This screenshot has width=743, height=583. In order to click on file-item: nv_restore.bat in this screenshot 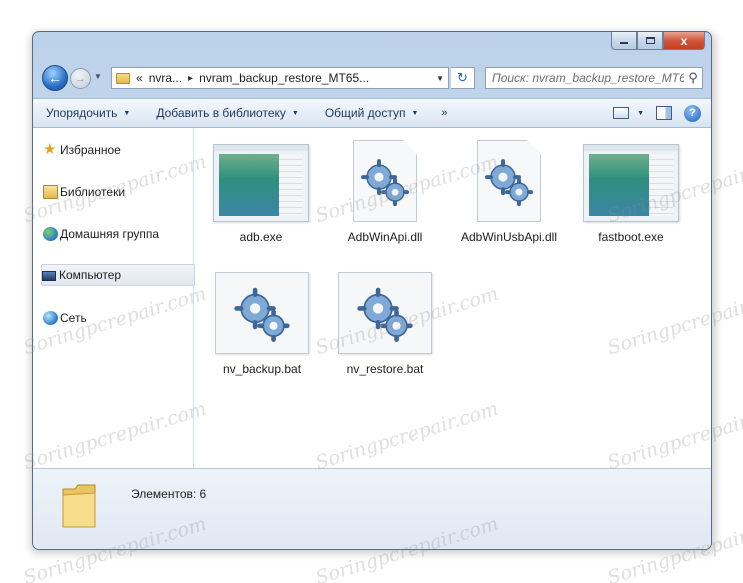, I will do `click(385, 324)`.